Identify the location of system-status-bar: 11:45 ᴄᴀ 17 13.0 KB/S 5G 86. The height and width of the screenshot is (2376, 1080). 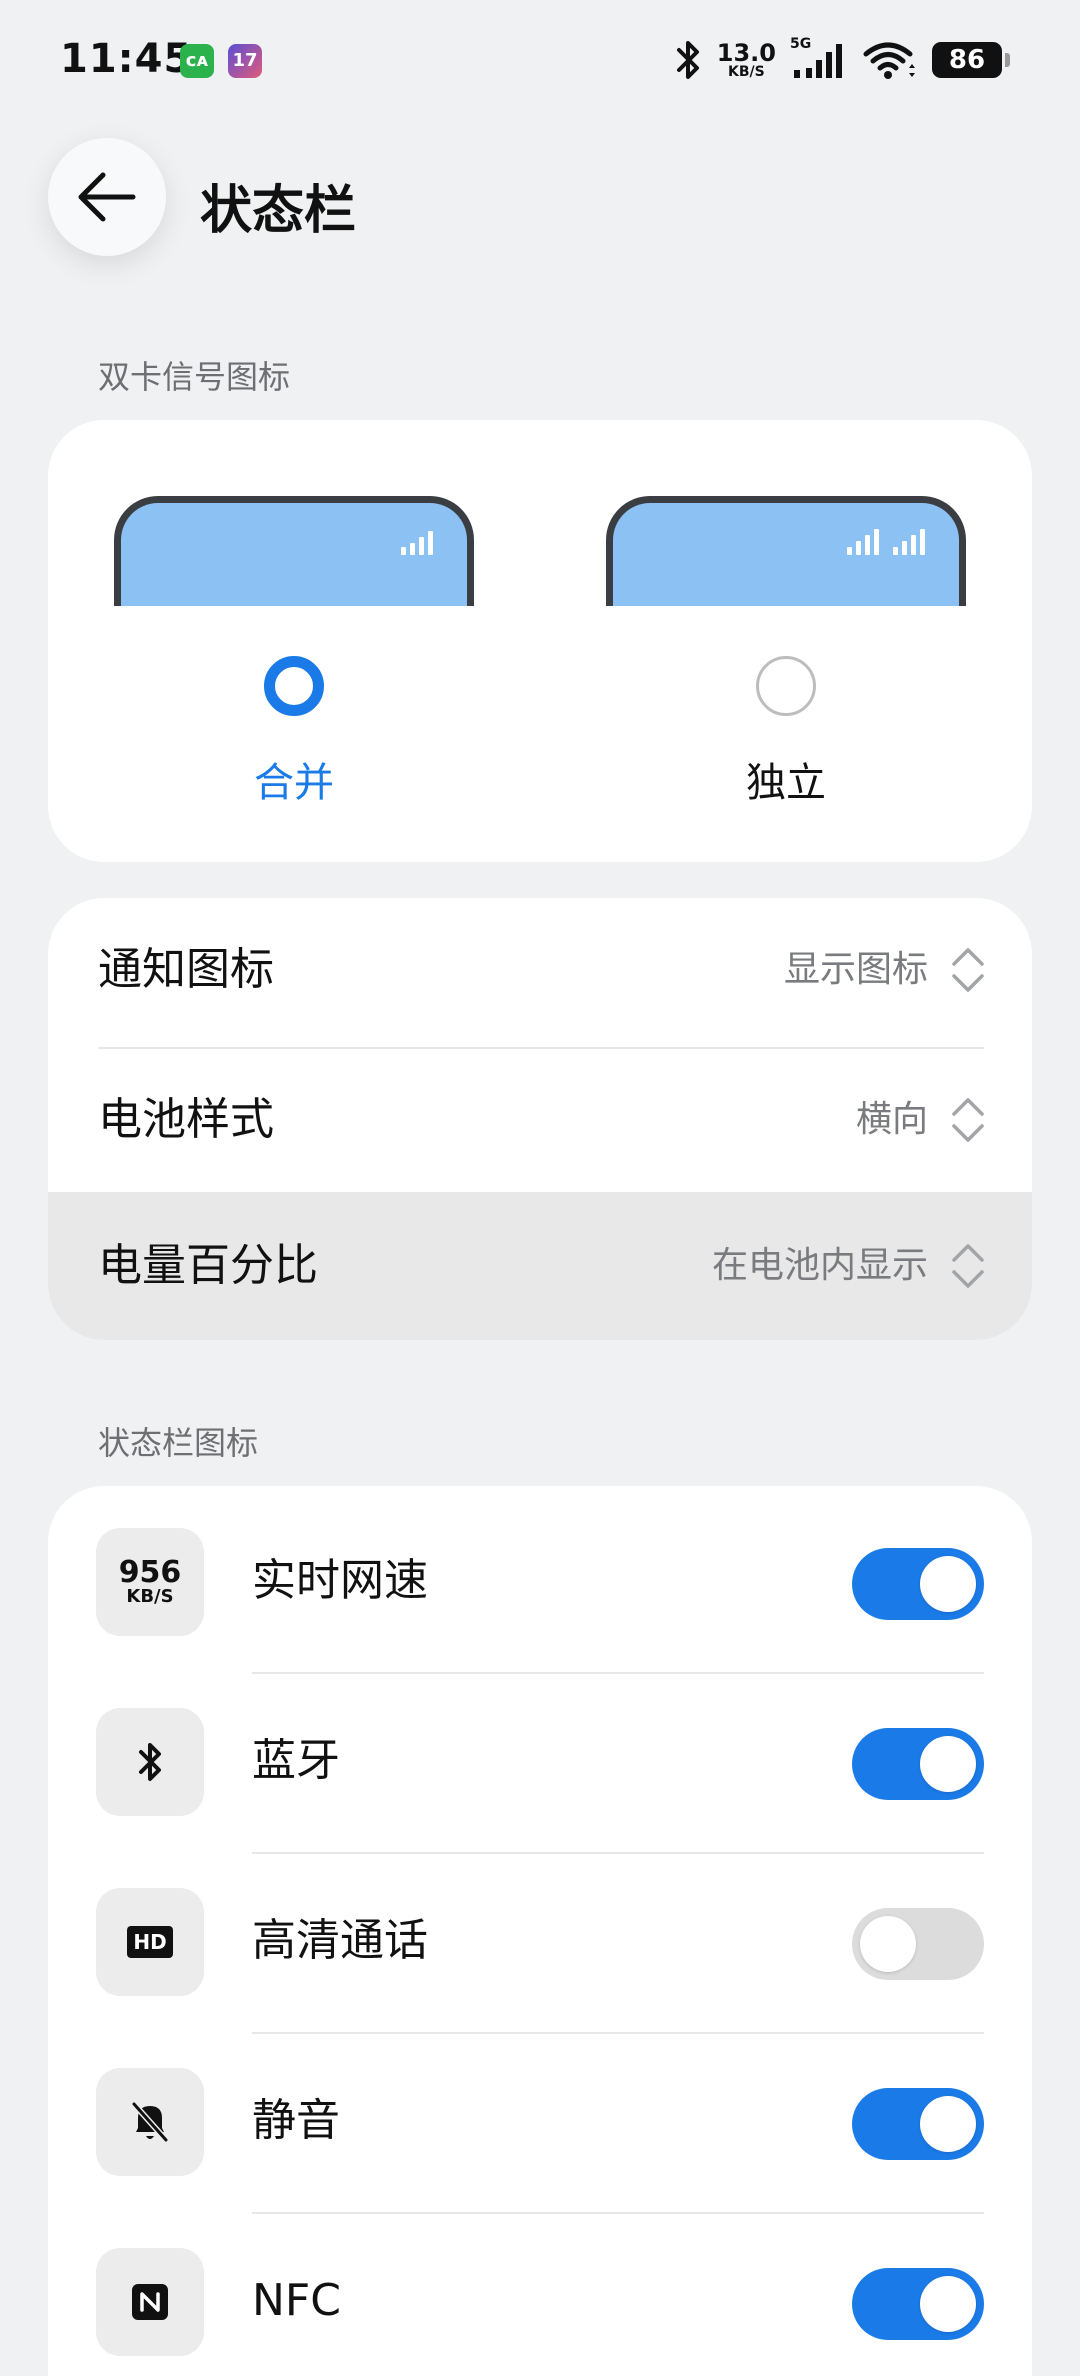
(540, 60).